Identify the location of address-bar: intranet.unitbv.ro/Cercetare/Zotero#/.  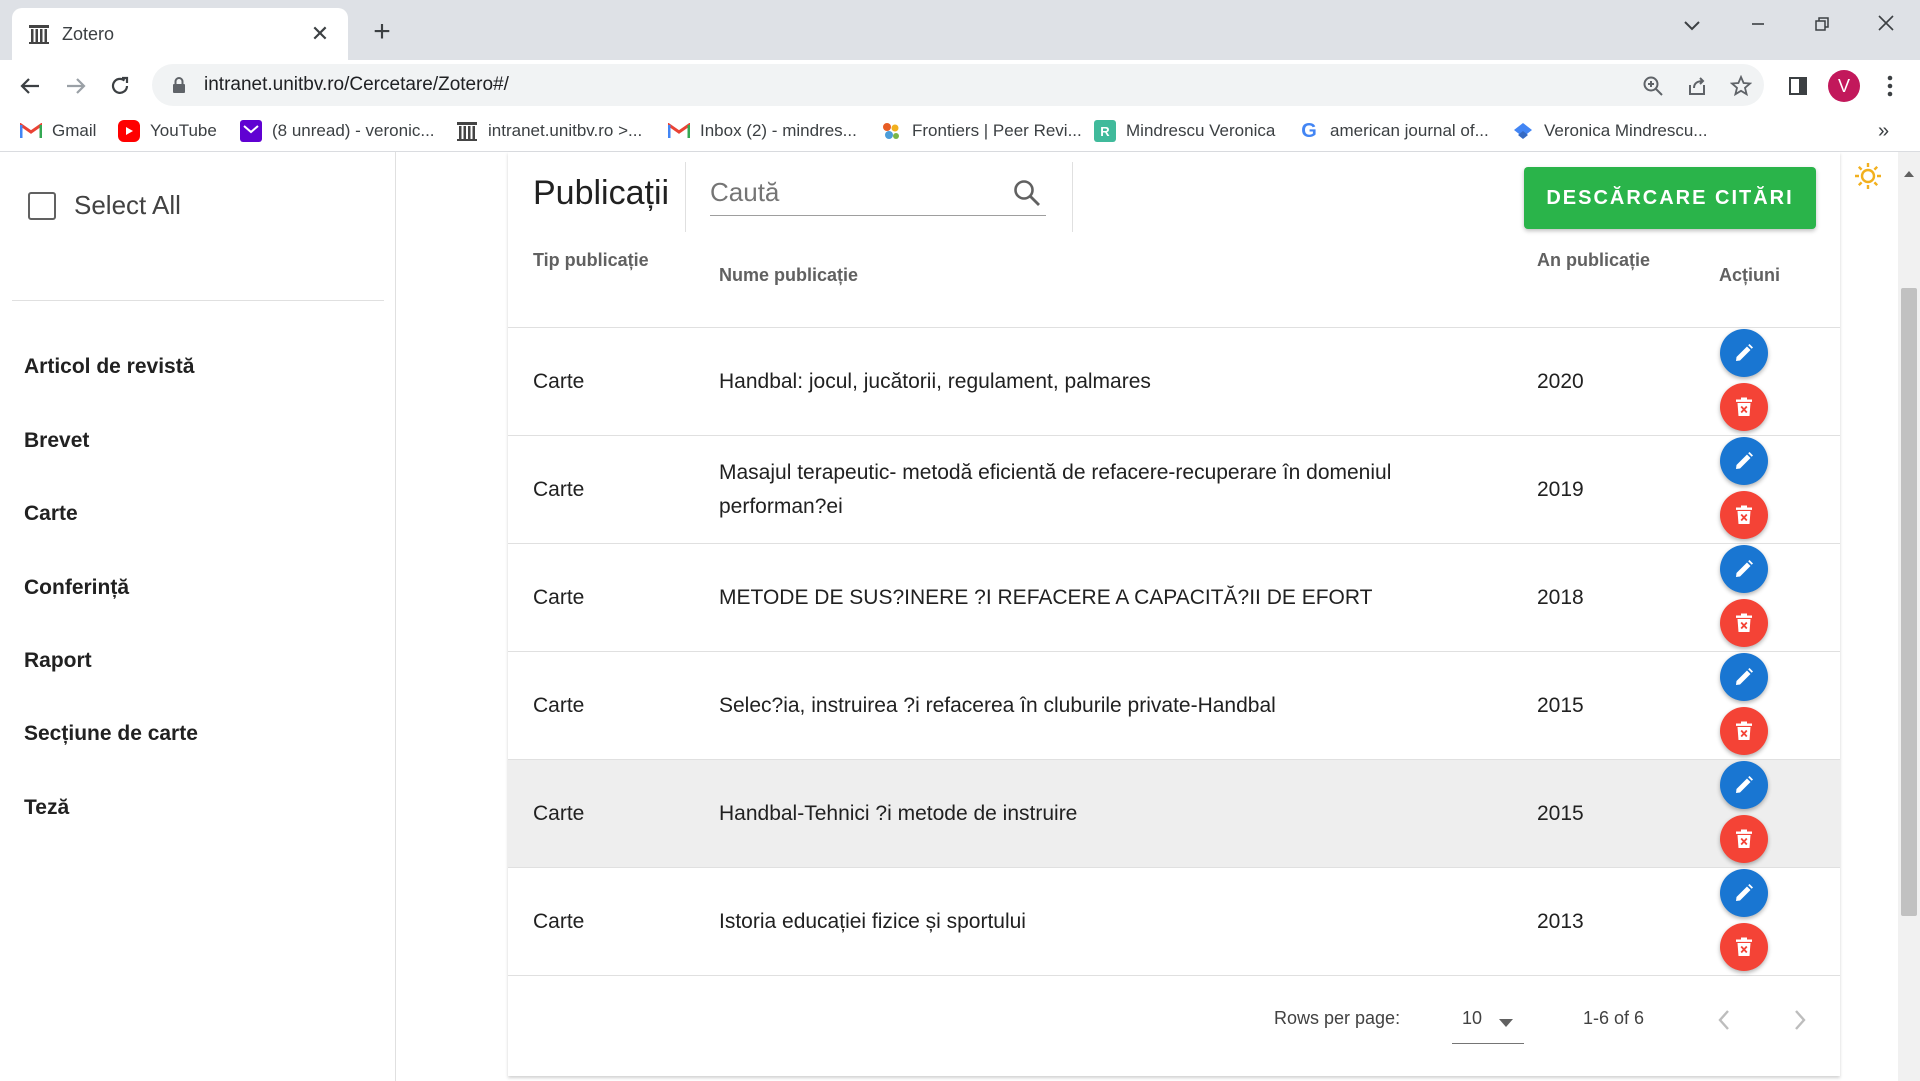
(958, 85).